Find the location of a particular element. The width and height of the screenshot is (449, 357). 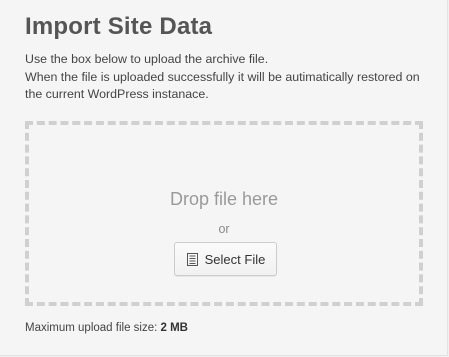

drop-file-prompt: Drop file here is located at coordinates (224, 199).